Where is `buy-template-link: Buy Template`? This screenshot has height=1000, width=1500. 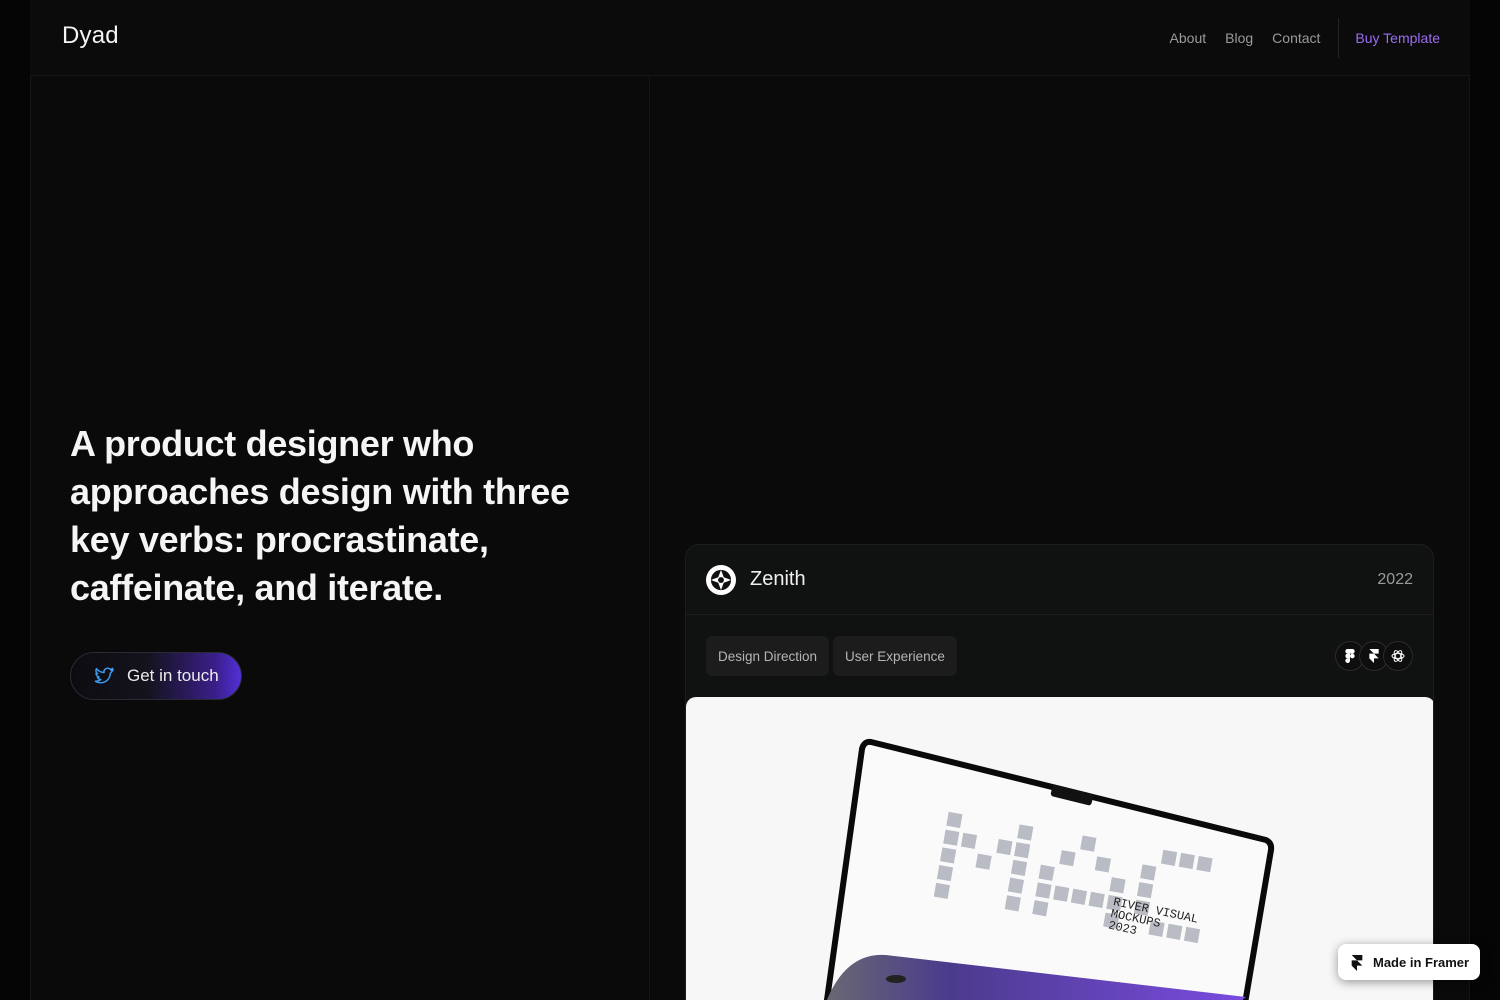
buy-template-link: Buy Template is located at coordinates (1397, 38).